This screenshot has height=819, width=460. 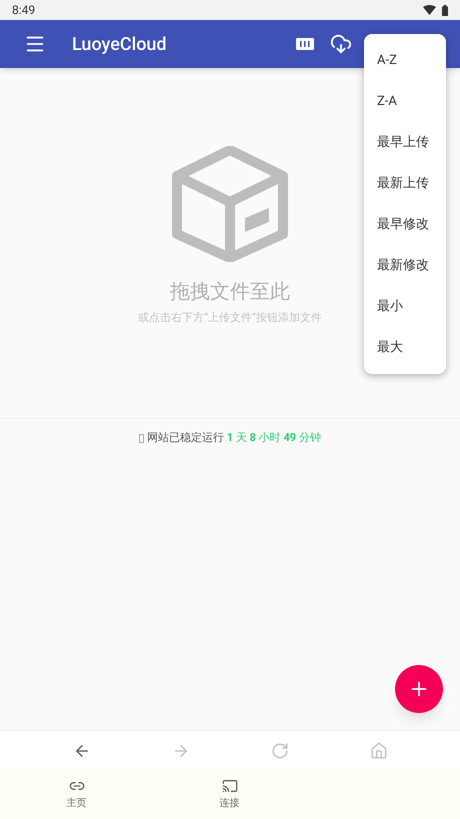 I want to click on menu-item: 最大, so click(x=405, y=347).